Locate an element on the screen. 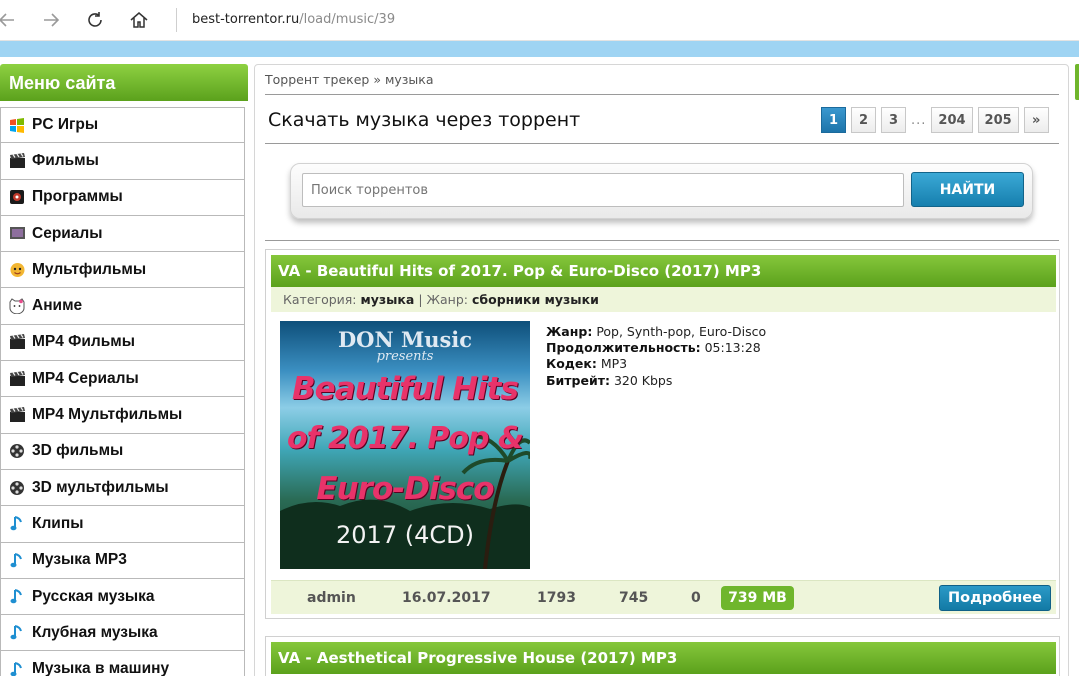 This screenshot has width=1079, height=676. info-row: Битрейт: 320 Kbps is located at coordinates (656, 381).